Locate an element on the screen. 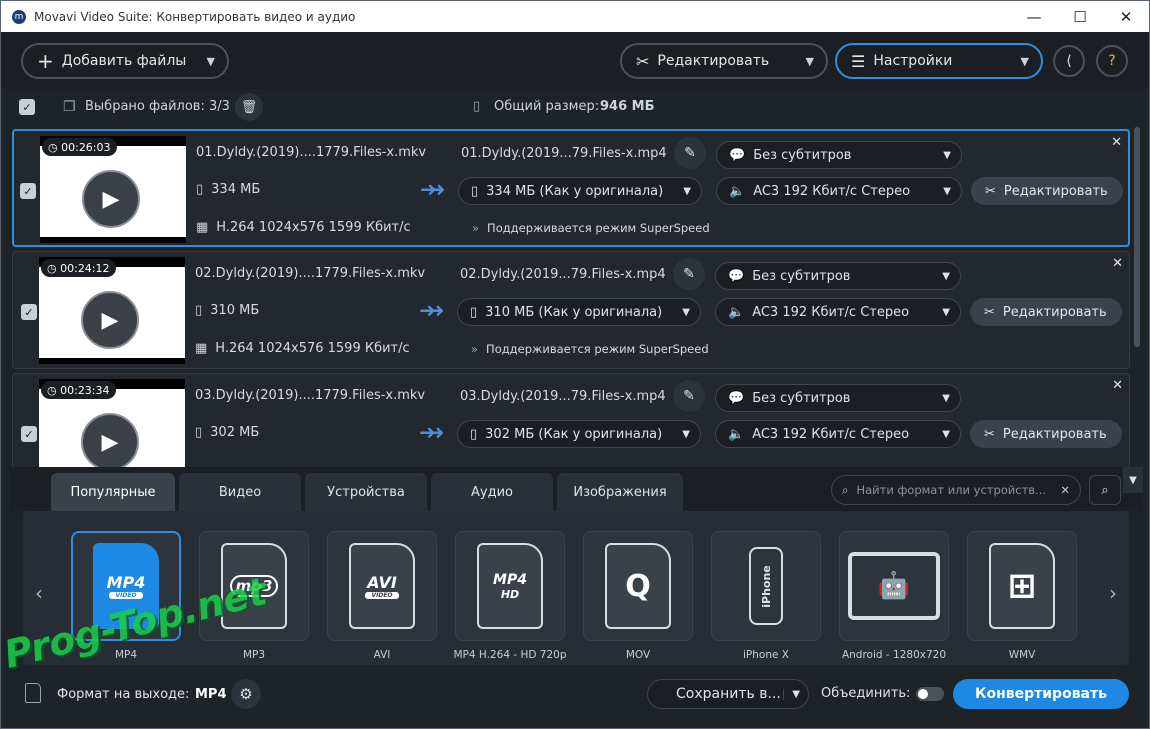  edit-menu-button: ✂ Редактировать ▼ is located at coordinates (724, 61).